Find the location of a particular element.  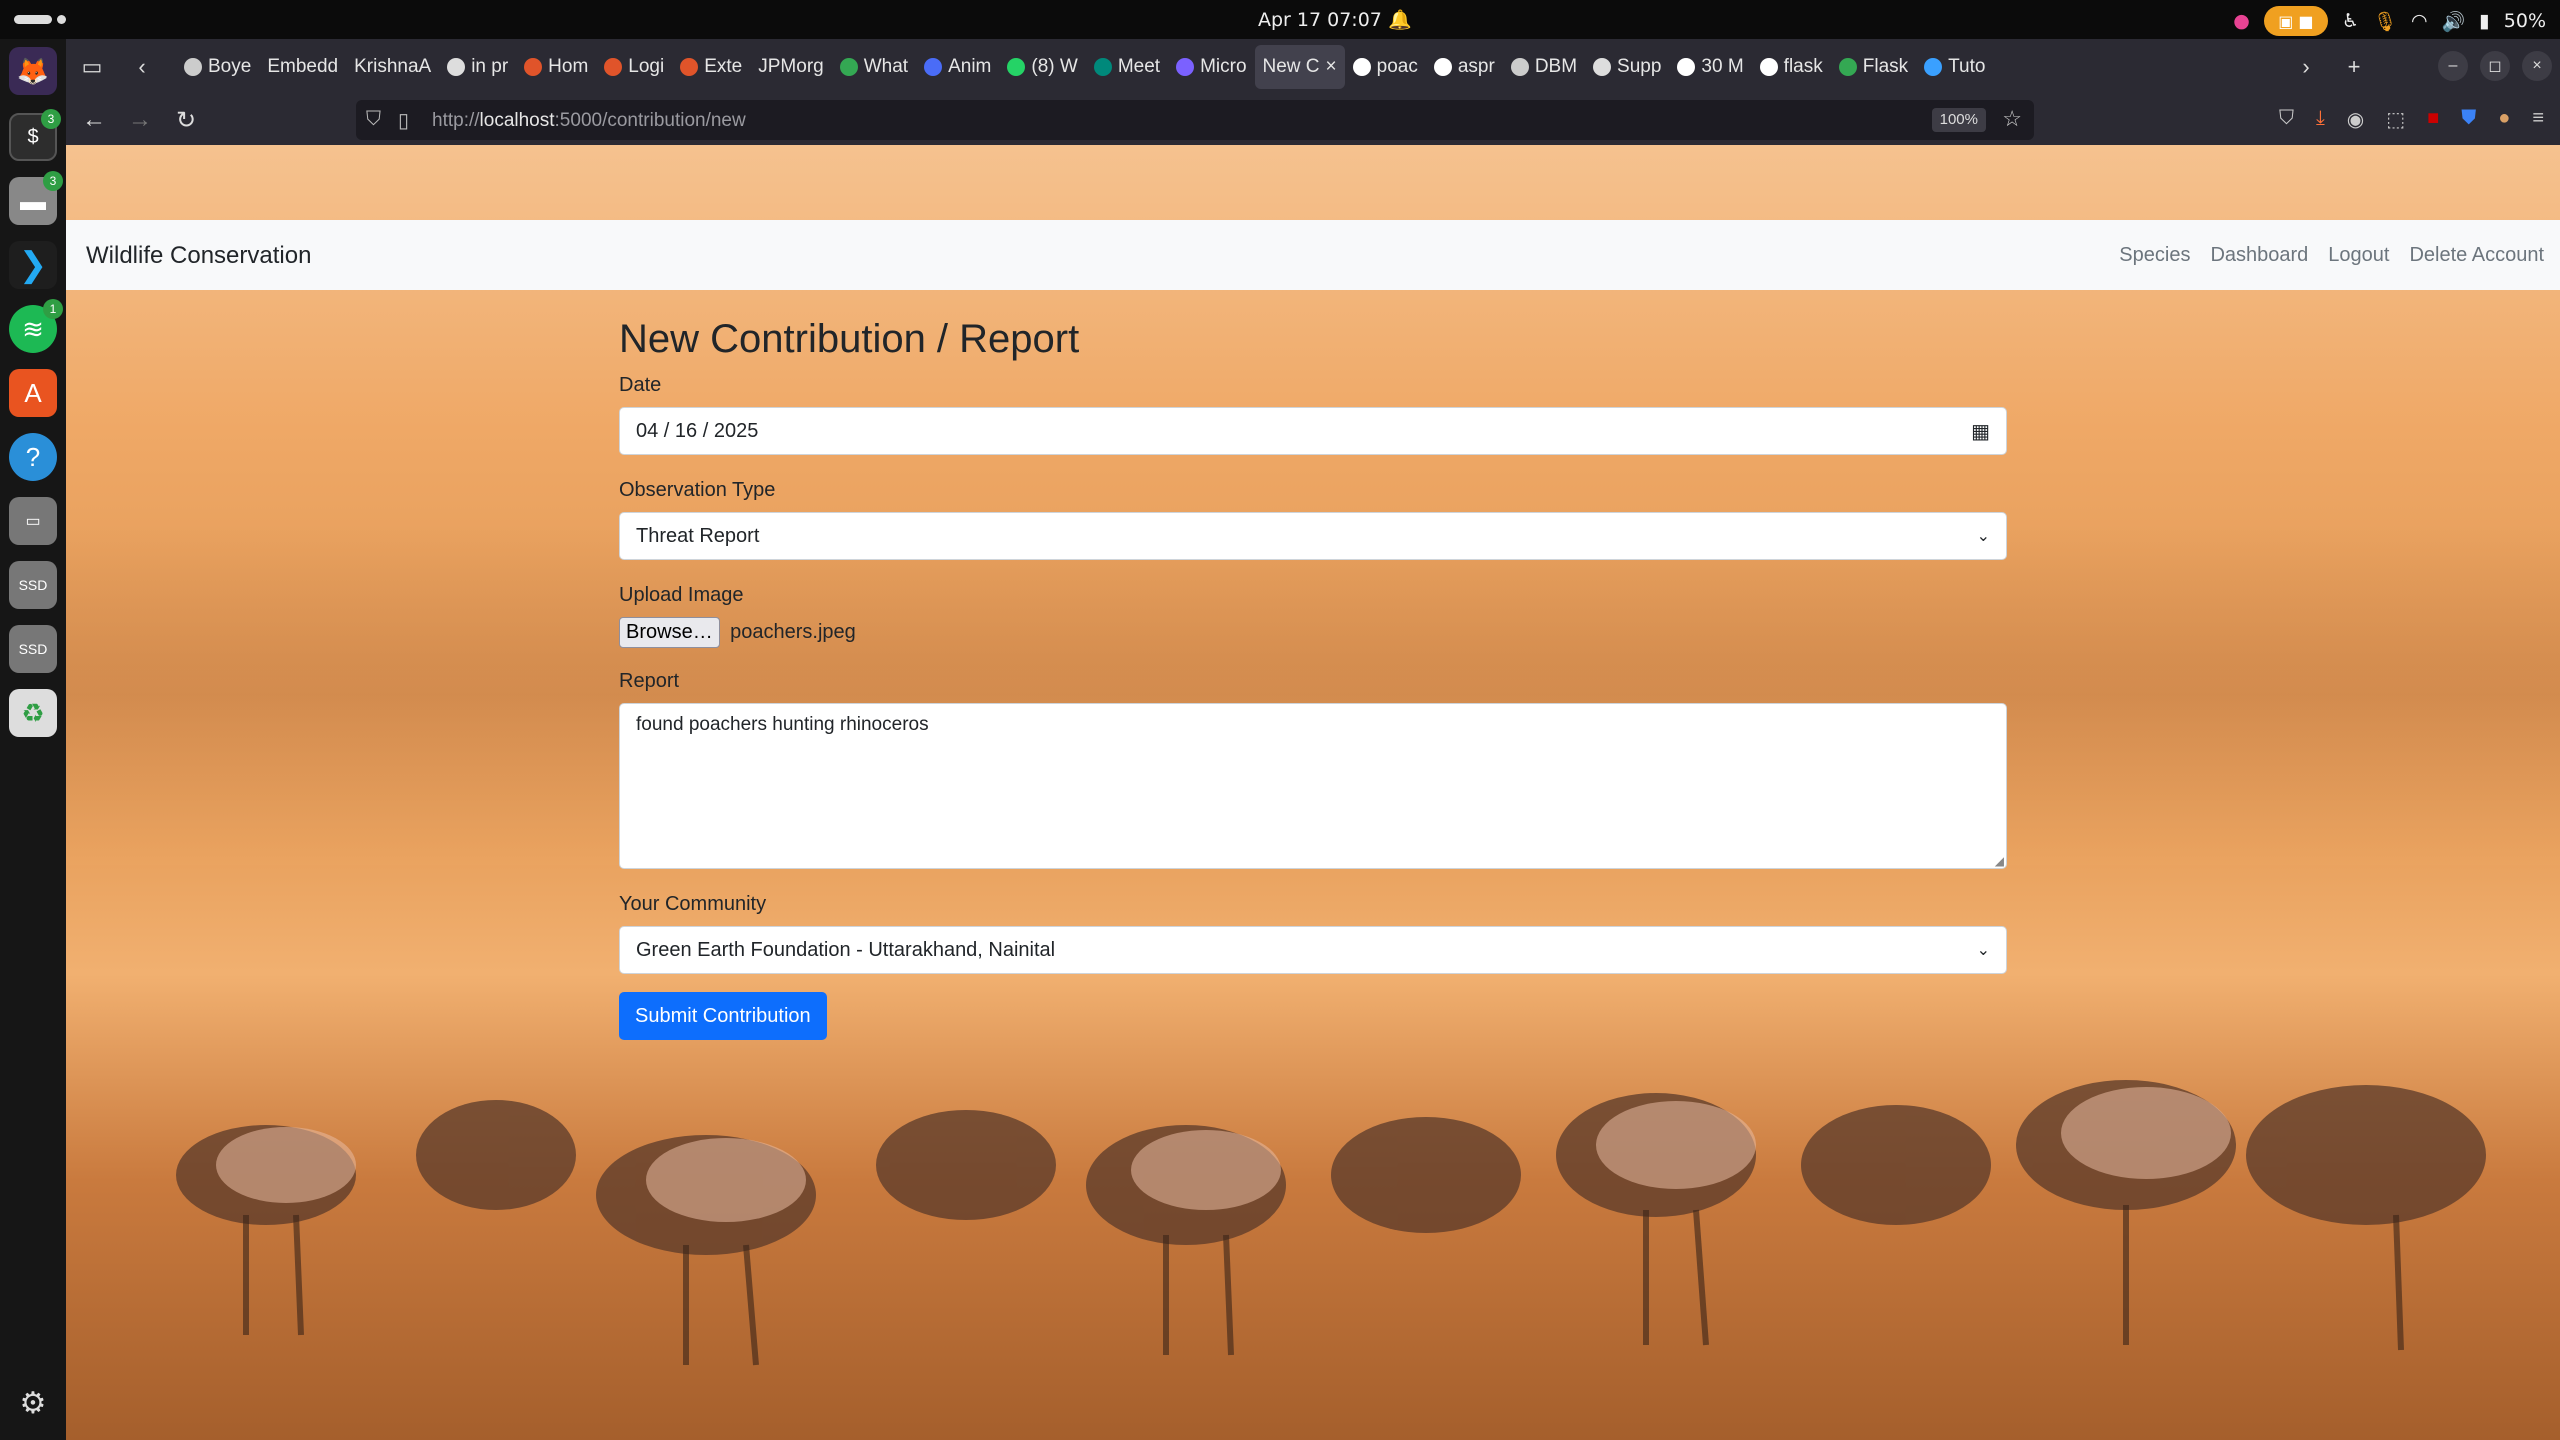

tab-label: Hom is located at coordinates (568, 66).